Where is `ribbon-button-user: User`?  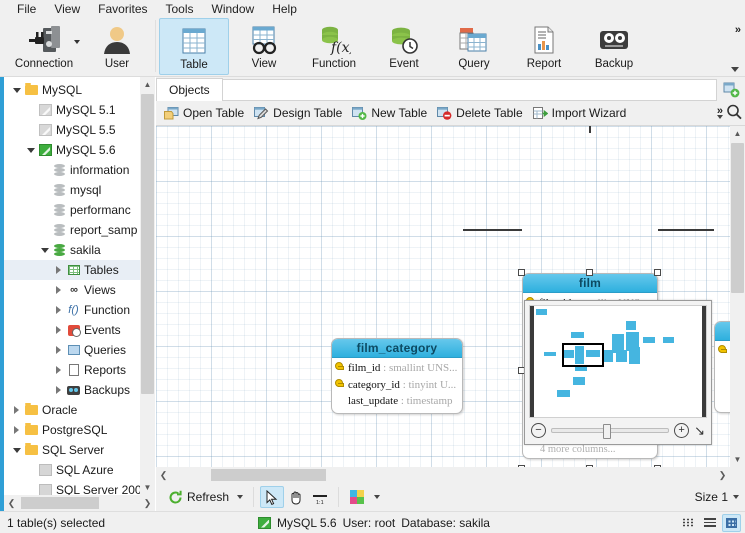 ribbon-button-user: User is located at coordinates (117, 46).